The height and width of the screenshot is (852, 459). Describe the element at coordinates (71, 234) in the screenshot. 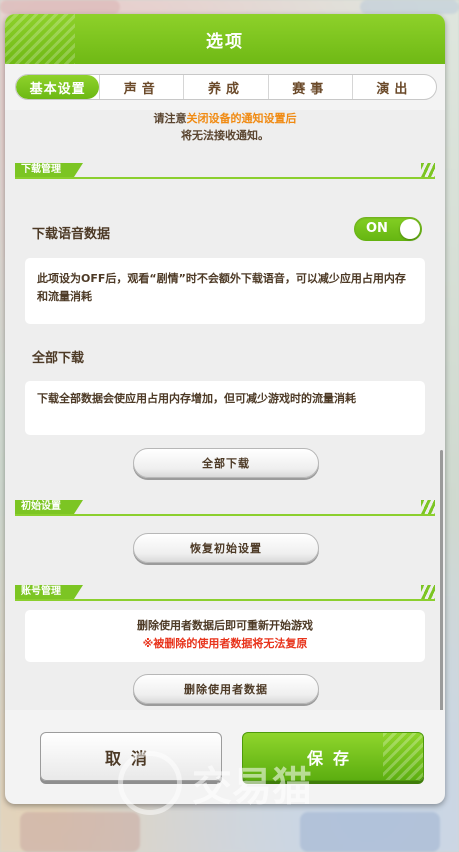

I see `voice-download-label: 下载语音数据` at that location.